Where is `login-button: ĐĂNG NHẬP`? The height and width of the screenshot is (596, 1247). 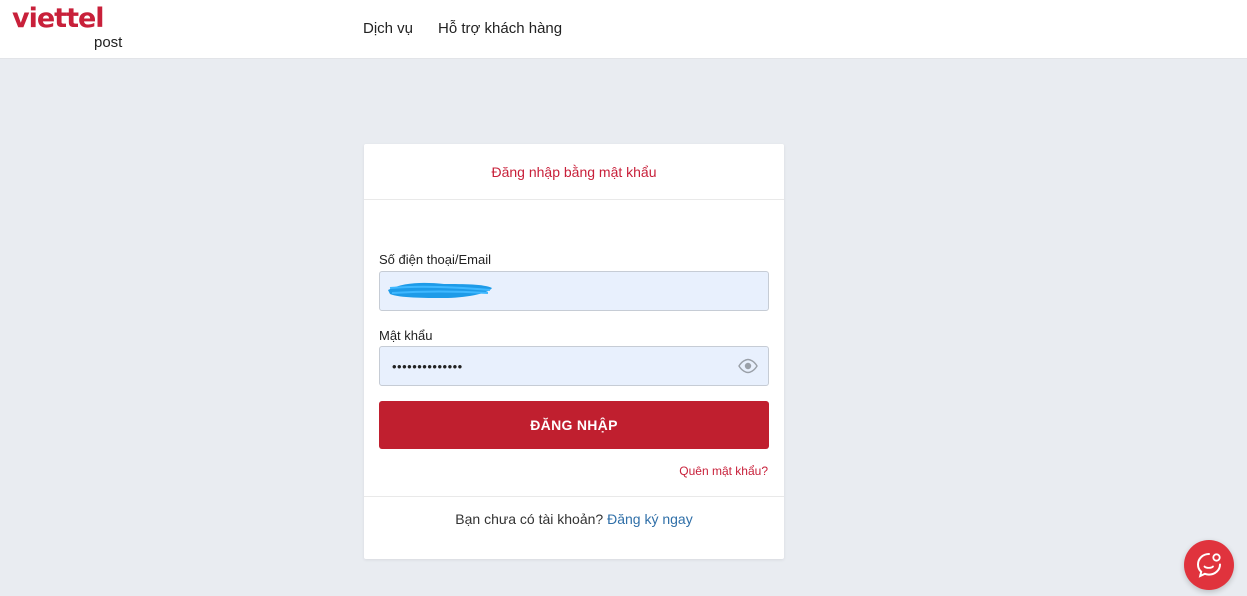
login-button: ĐĂNG NHẬP is located at coordinates (574, 425).